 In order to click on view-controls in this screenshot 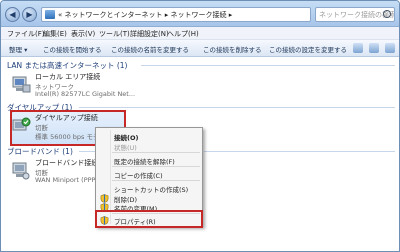, I will do `click(374, 48)`.